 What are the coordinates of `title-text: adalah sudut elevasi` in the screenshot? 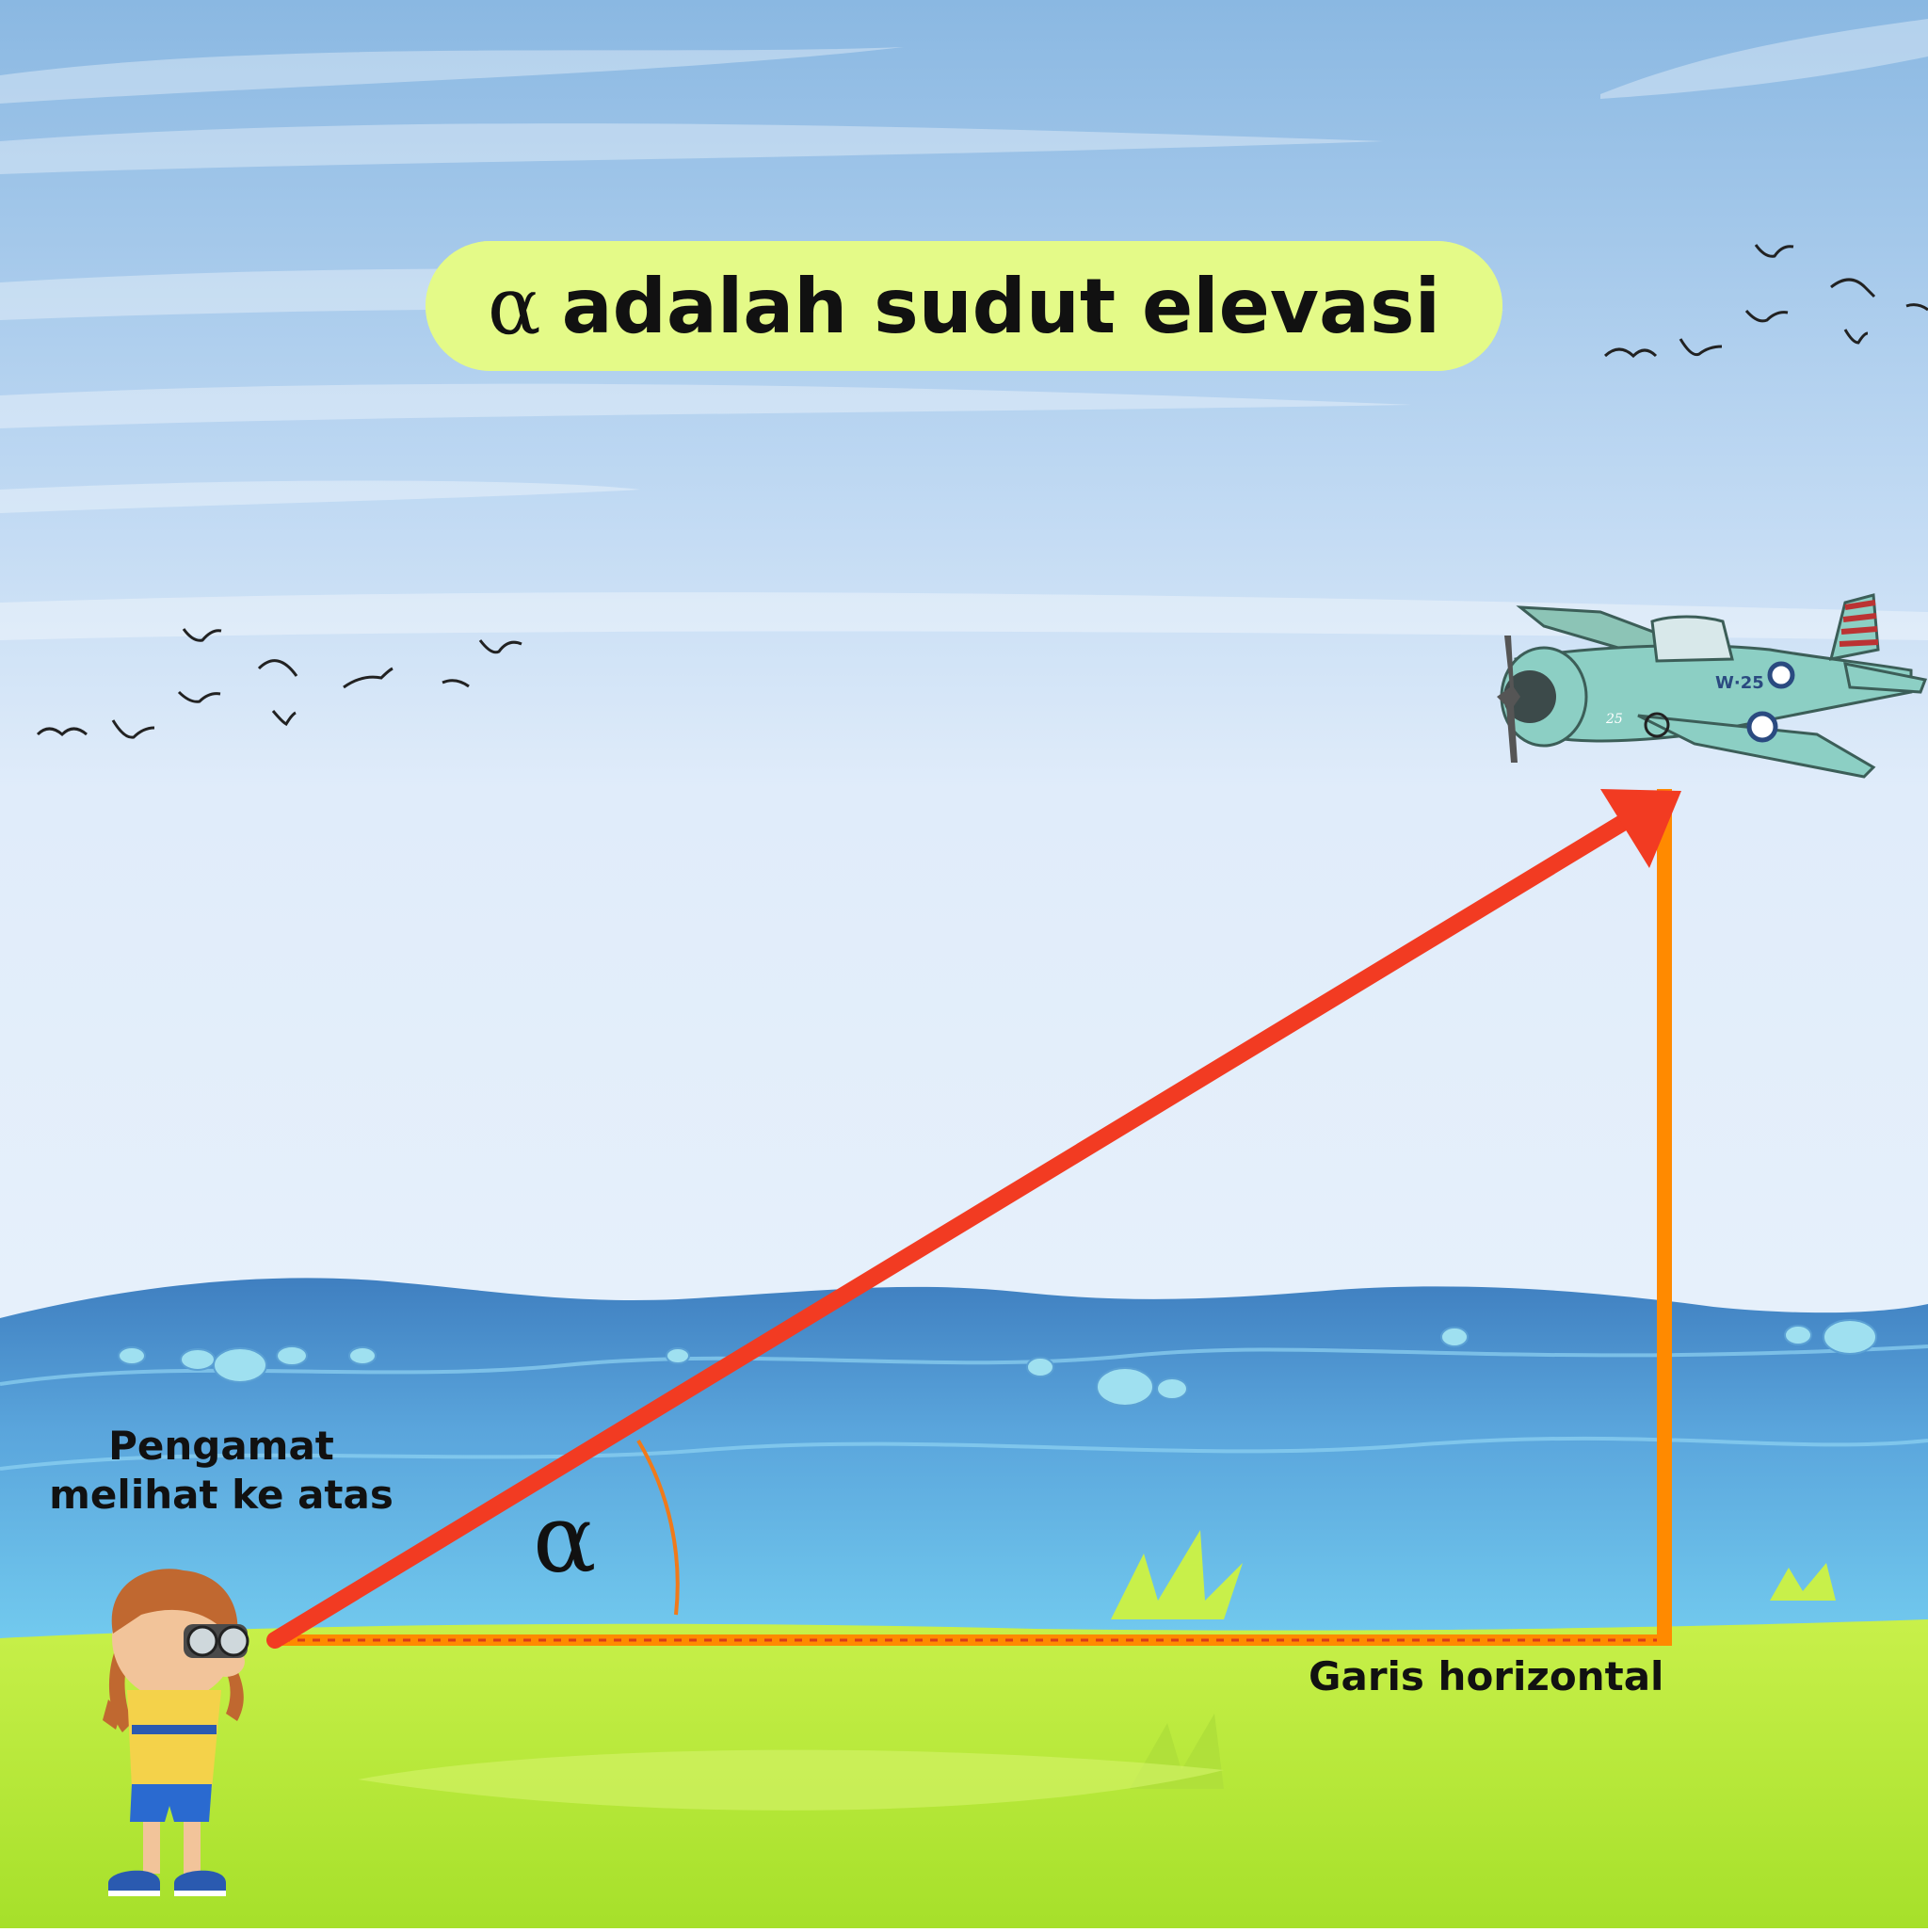 It's located at (1001, 306).